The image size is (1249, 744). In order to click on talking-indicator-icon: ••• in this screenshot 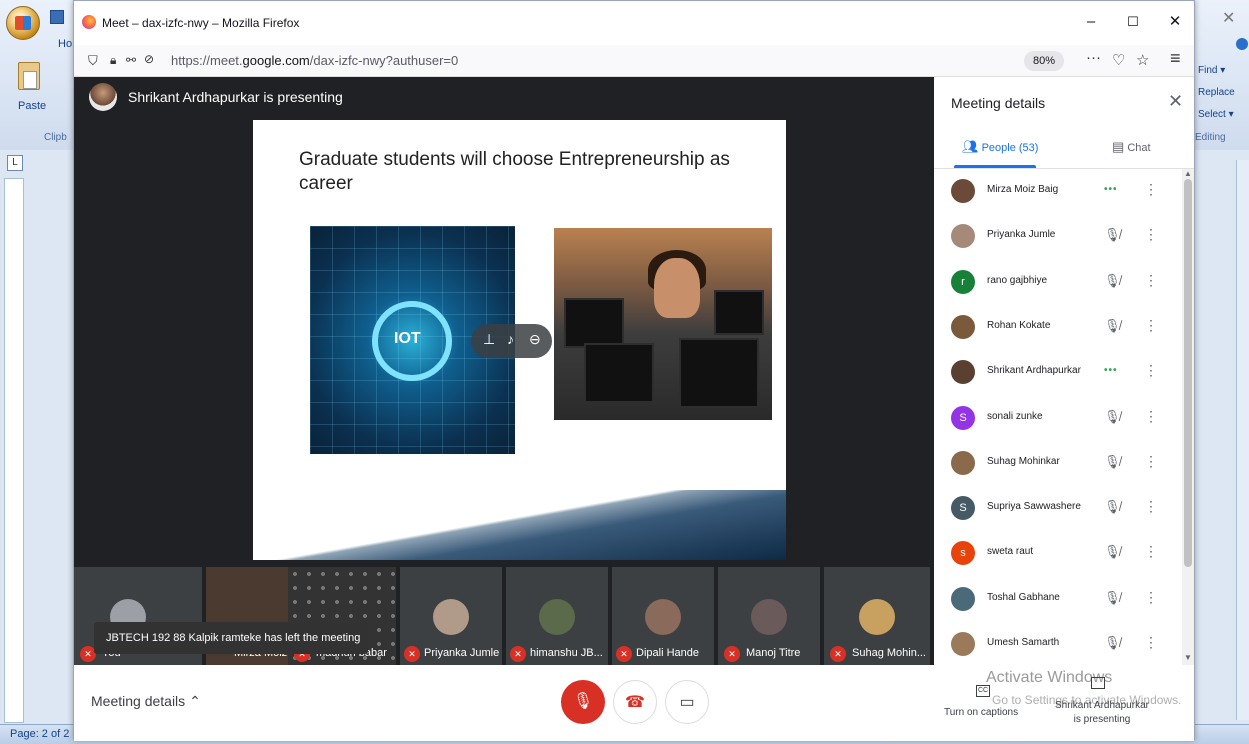, I will do `click(1111, 189)`.